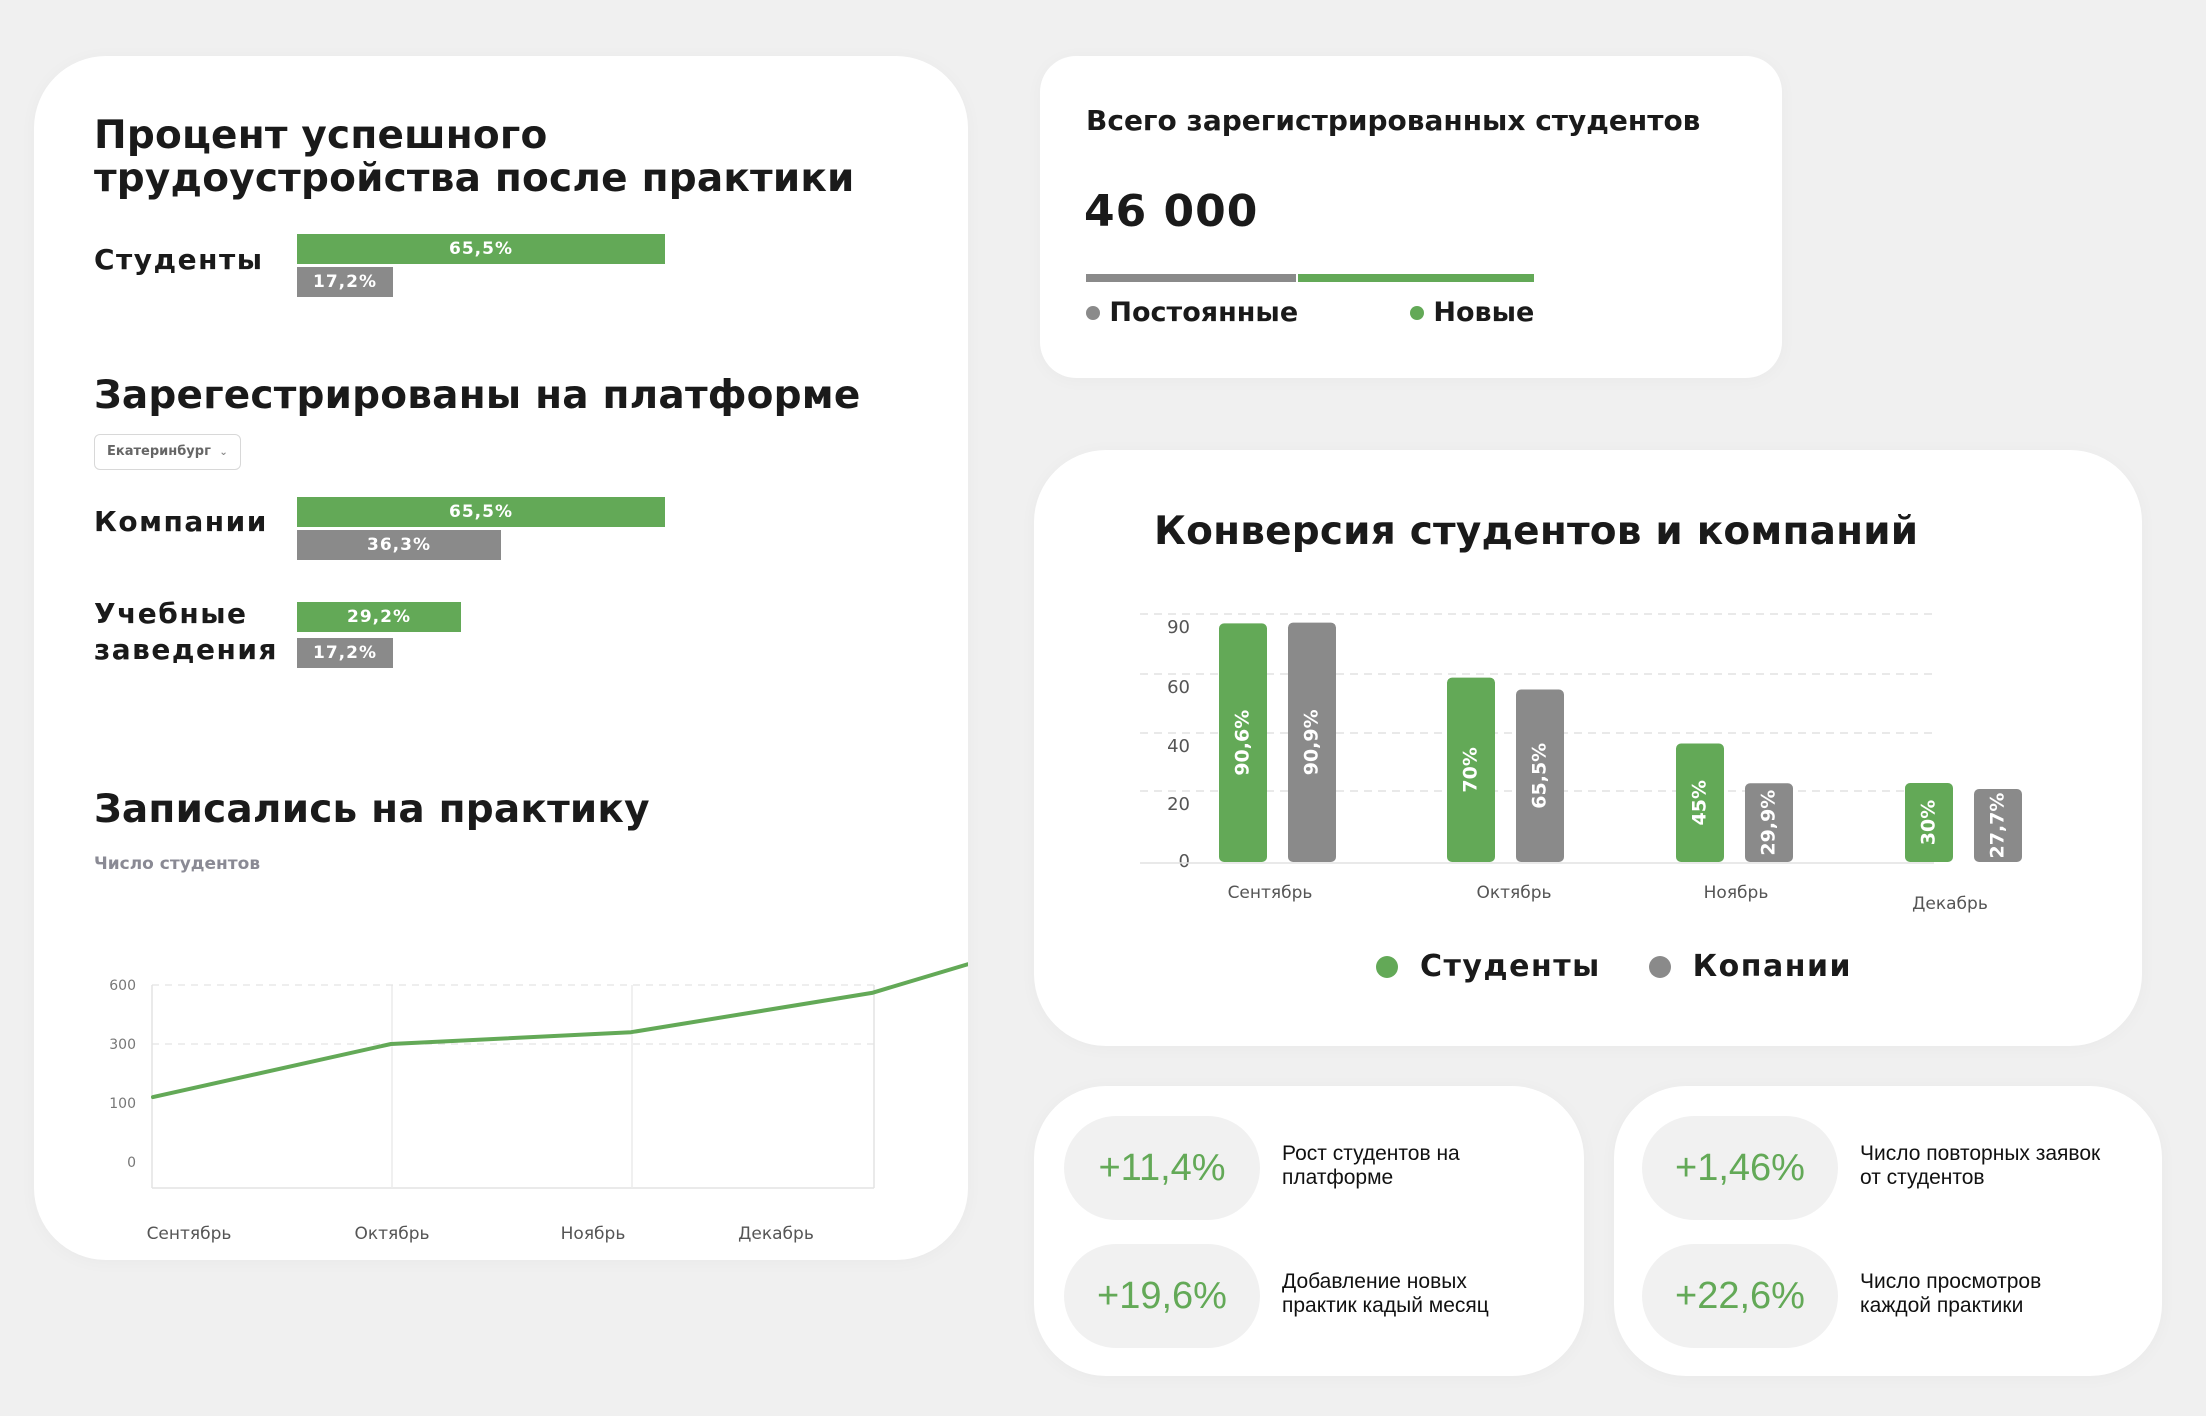  I want to click on bar-value-label: 27,7%, so click(1998, 826).